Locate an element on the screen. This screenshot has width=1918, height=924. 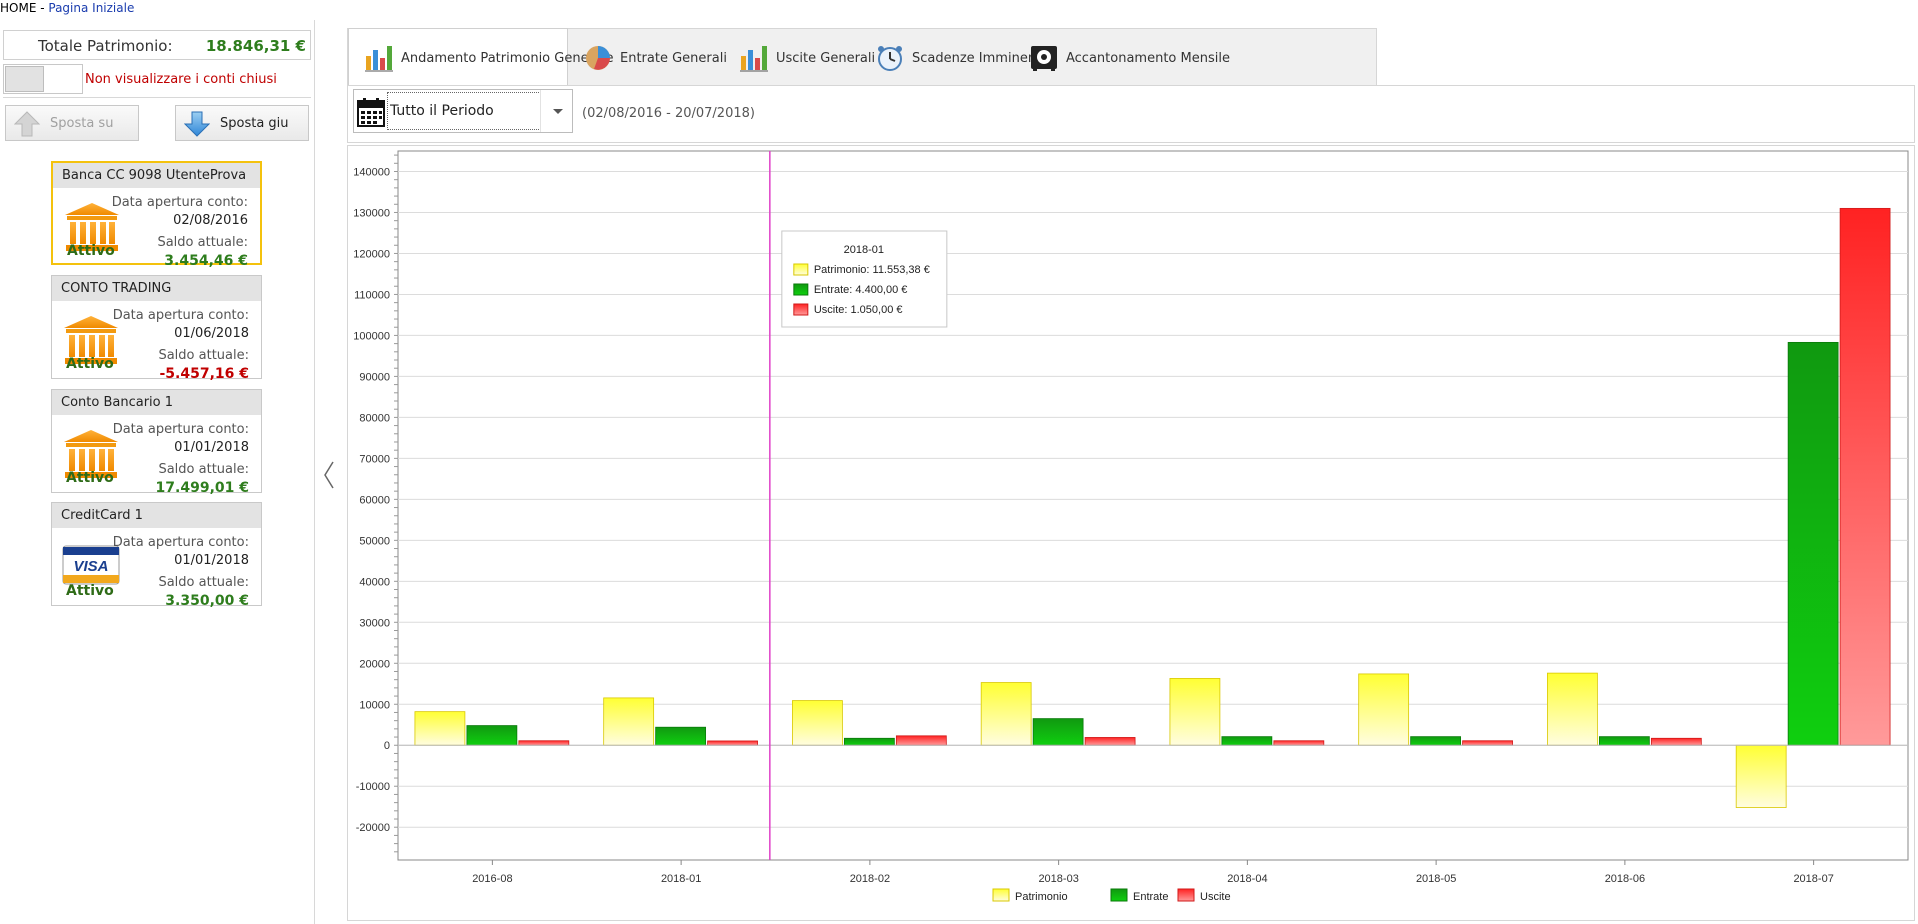
collapse-sidebar-chevron-icon is located at coordinates (329, 475).